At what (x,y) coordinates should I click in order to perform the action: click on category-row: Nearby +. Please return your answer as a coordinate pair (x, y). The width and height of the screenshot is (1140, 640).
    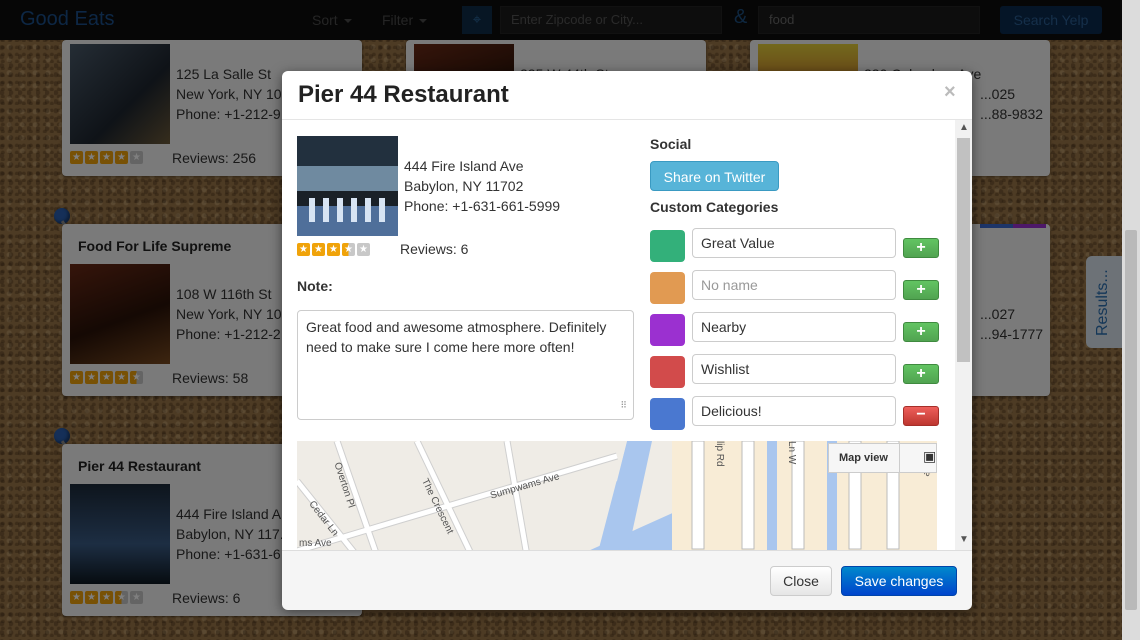
    Looking at the image, I should click on (795, 330).